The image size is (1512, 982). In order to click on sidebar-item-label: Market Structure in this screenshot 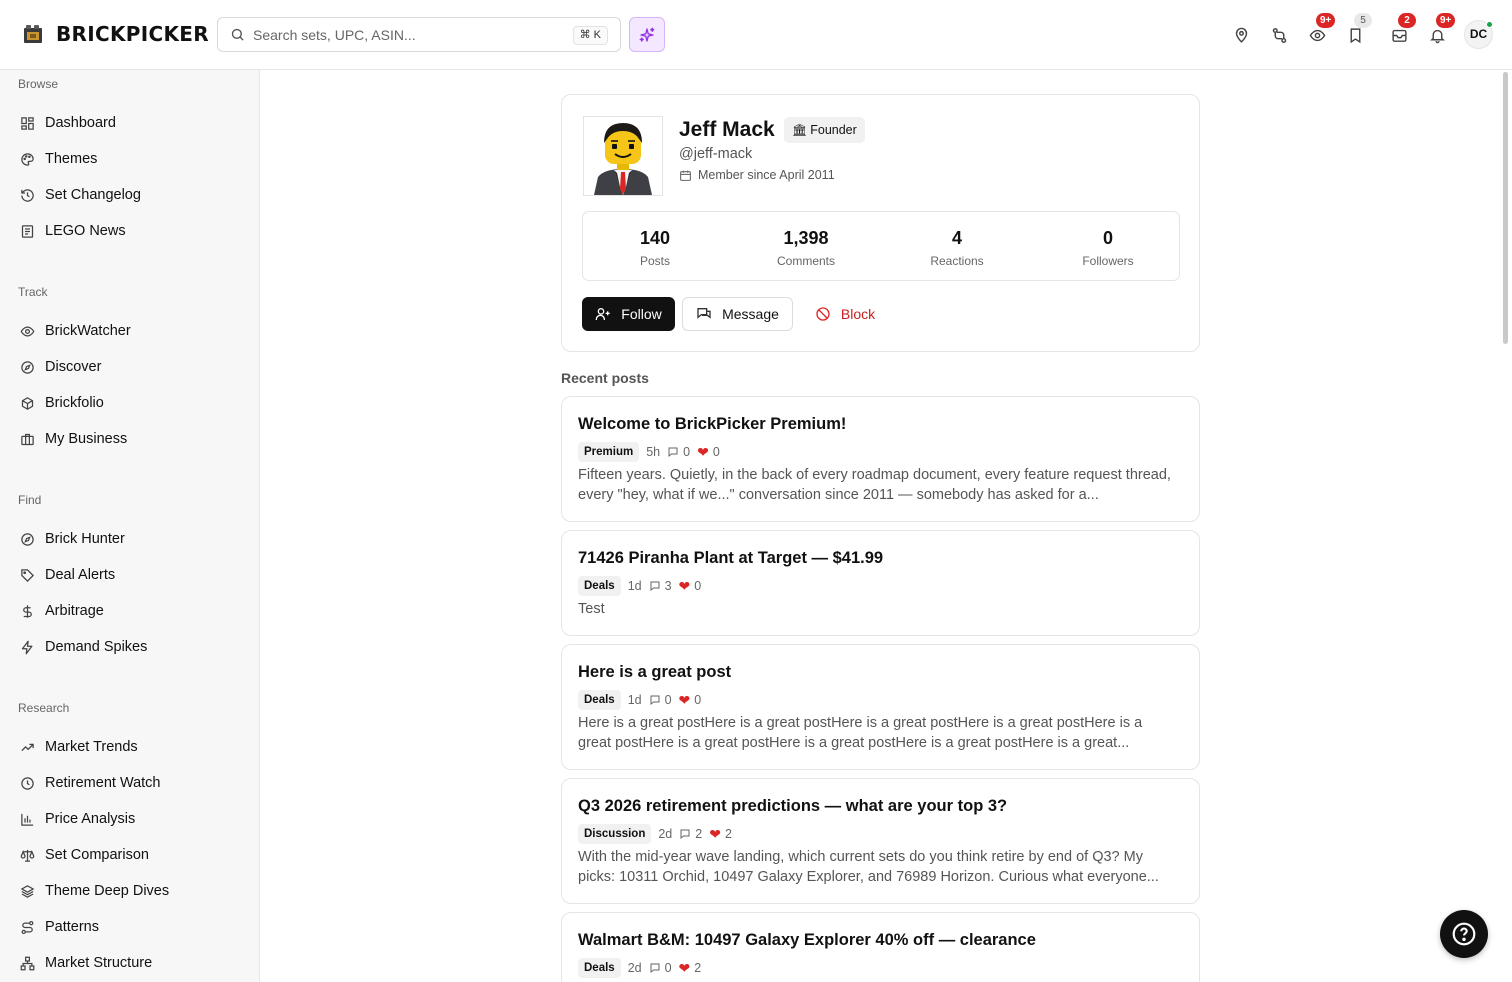, I will do `click(99, 963)`.